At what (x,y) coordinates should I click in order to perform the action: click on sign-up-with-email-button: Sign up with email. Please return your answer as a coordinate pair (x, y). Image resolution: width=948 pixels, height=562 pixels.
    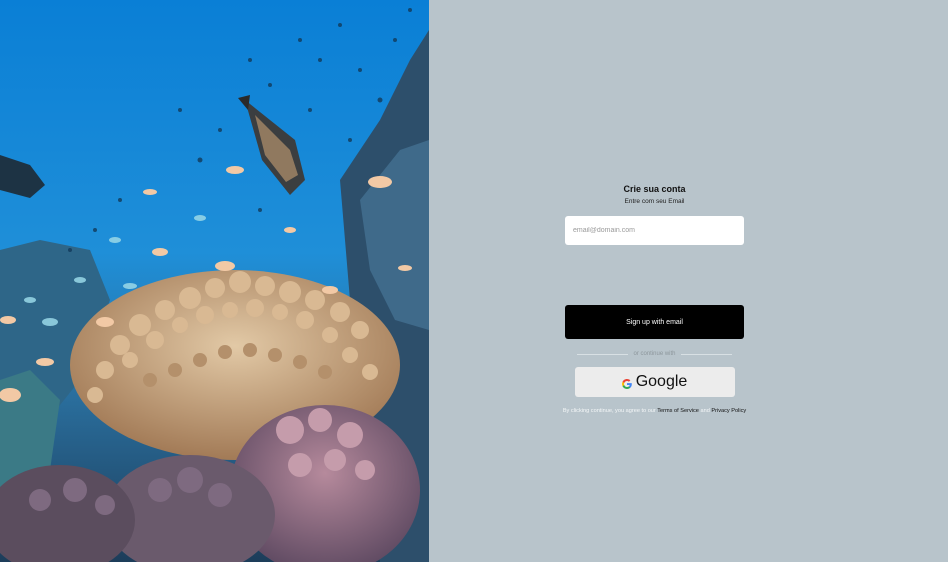
    Looking at the image, I should click on (654, 322).